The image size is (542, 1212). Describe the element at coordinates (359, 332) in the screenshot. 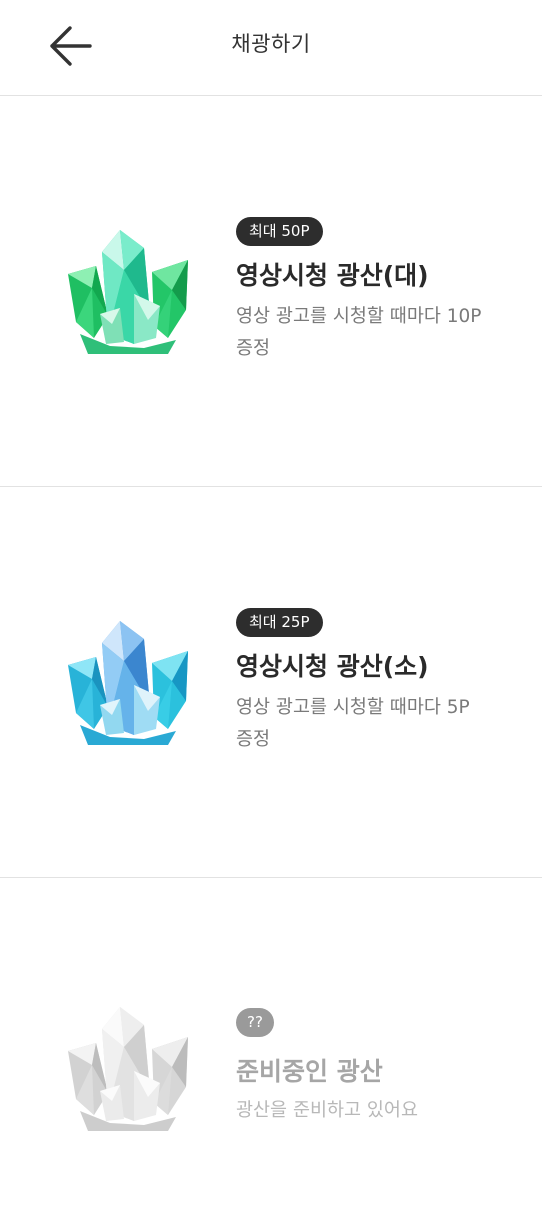

I see `card-description: 영상 광고를 시청할 때마다 10P 증정` at that location.